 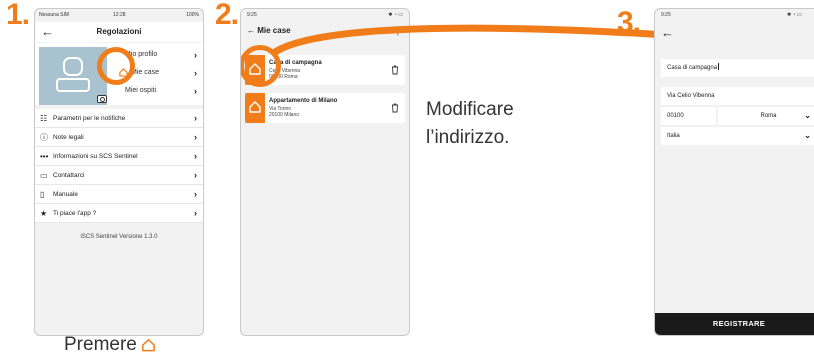 What do you see at coordinates (737, 68) in the screenshot?
I see `house-name-field: Casa di campagna` at bounding box center [737, 68].